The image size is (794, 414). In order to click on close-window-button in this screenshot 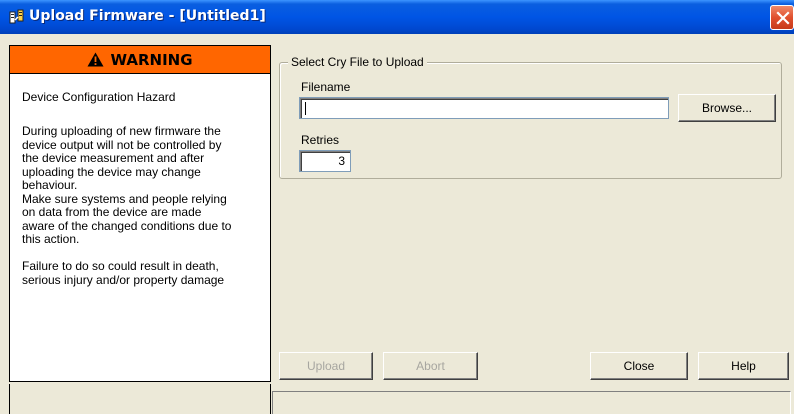, I will do `click(782, 17)`.